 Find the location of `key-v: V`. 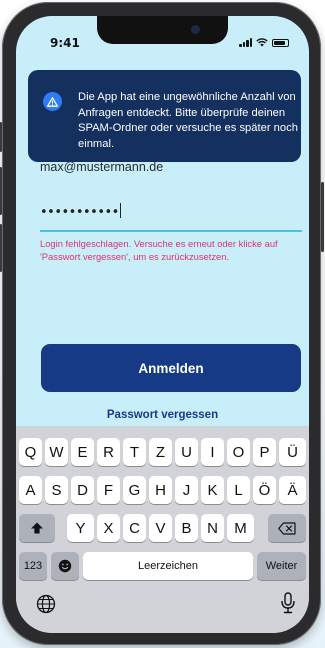

key-v: V is located at coordinates (160, 528).